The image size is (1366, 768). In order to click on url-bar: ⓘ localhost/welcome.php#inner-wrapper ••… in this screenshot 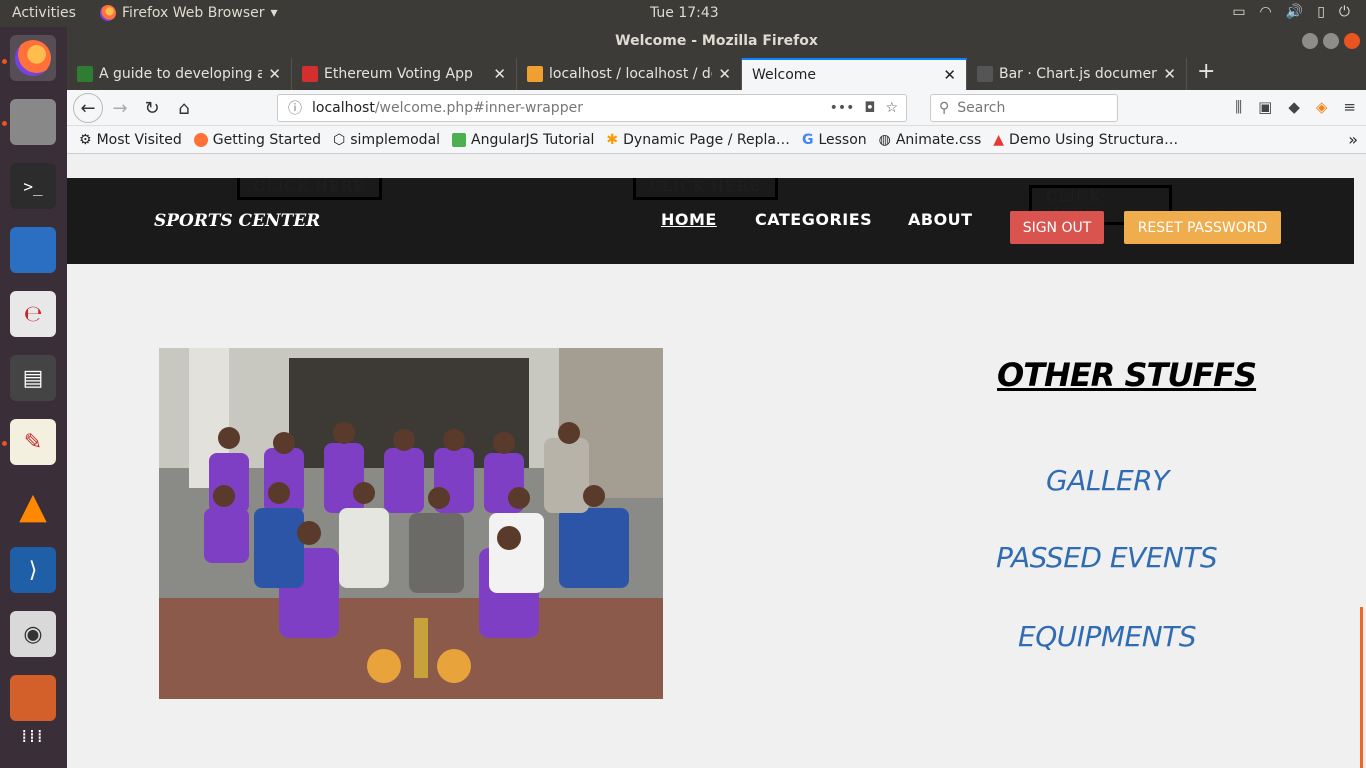, I will do `click(592, 108)`.